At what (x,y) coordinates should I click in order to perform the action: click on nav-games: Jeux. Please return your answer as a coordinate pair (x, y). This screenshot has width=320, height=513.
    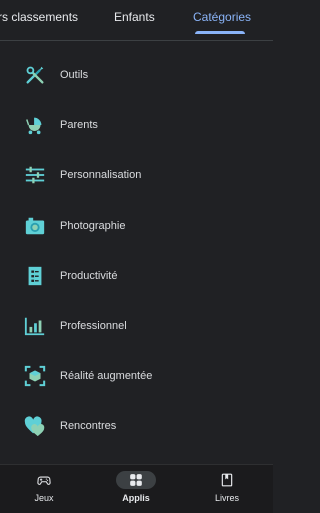
    Looking at the image, I should click on (44, 487).